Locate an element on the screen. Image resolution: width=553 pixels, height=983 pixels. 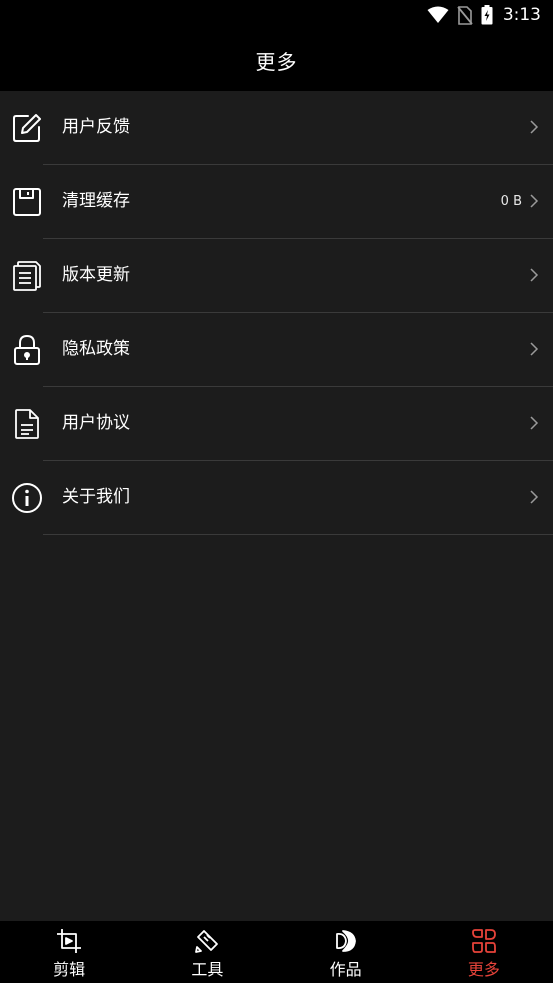
info-icon is located at coordinates (27, 498).